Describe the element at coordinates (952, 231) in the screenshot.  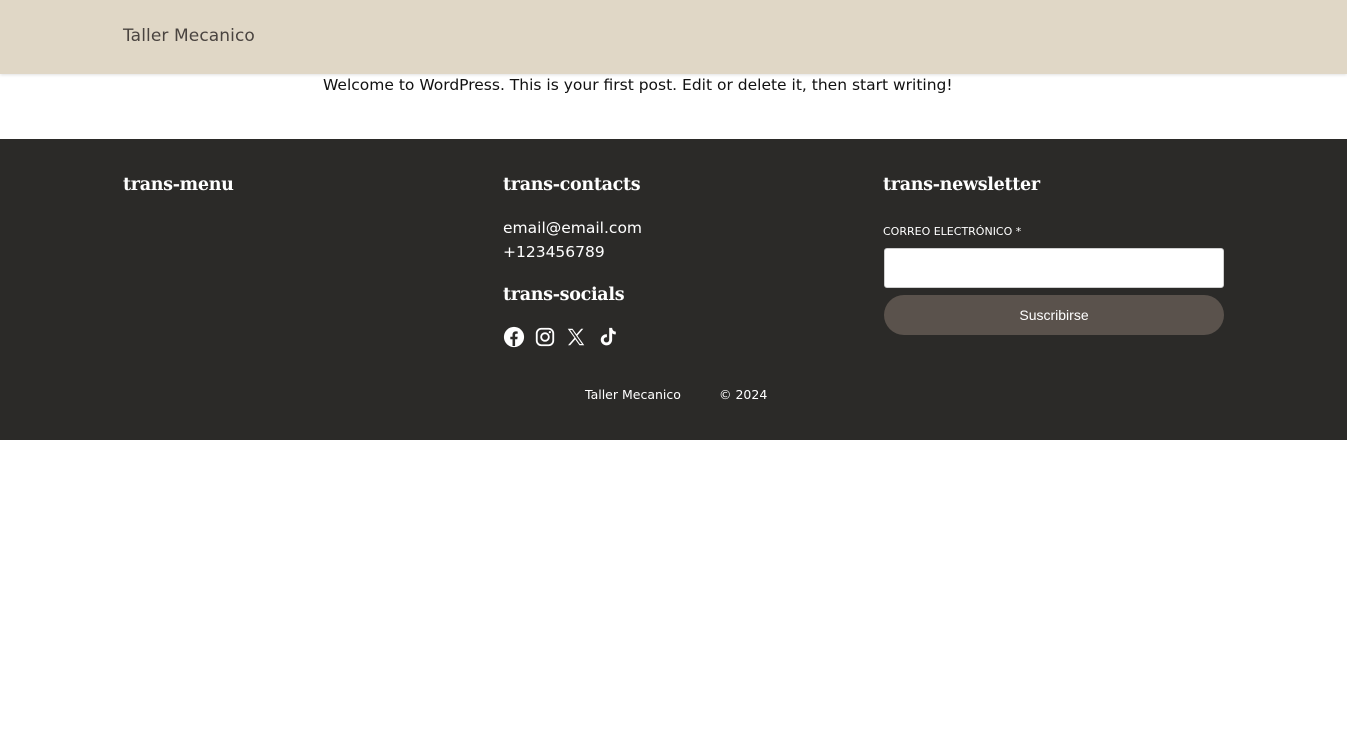
I see `newsletter-email-label: CORREO ELECTRÓNICO *` at that location.